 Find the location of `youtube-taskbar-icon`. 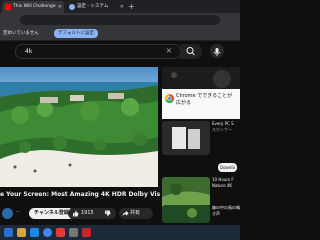

youtube-taskbar-icon is located at coordinates (86, 232).